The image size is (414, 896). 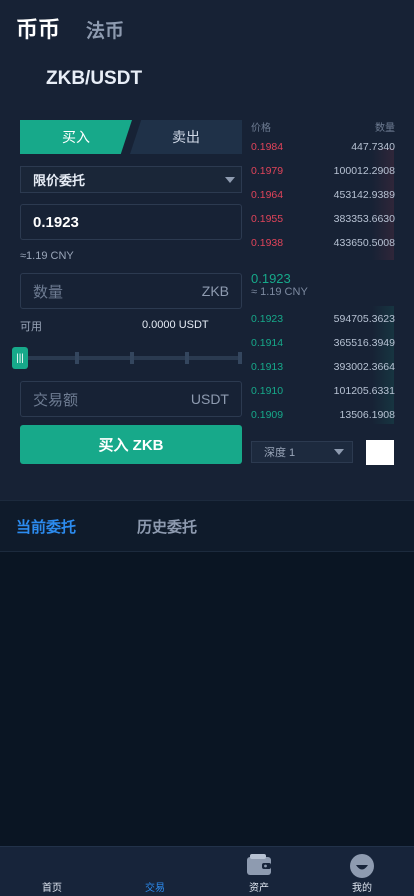 What do you see at coordinates (364, 219) in the screenshot?
I see `ask-qty: 383353.6630` at bounding box center [364, 219].